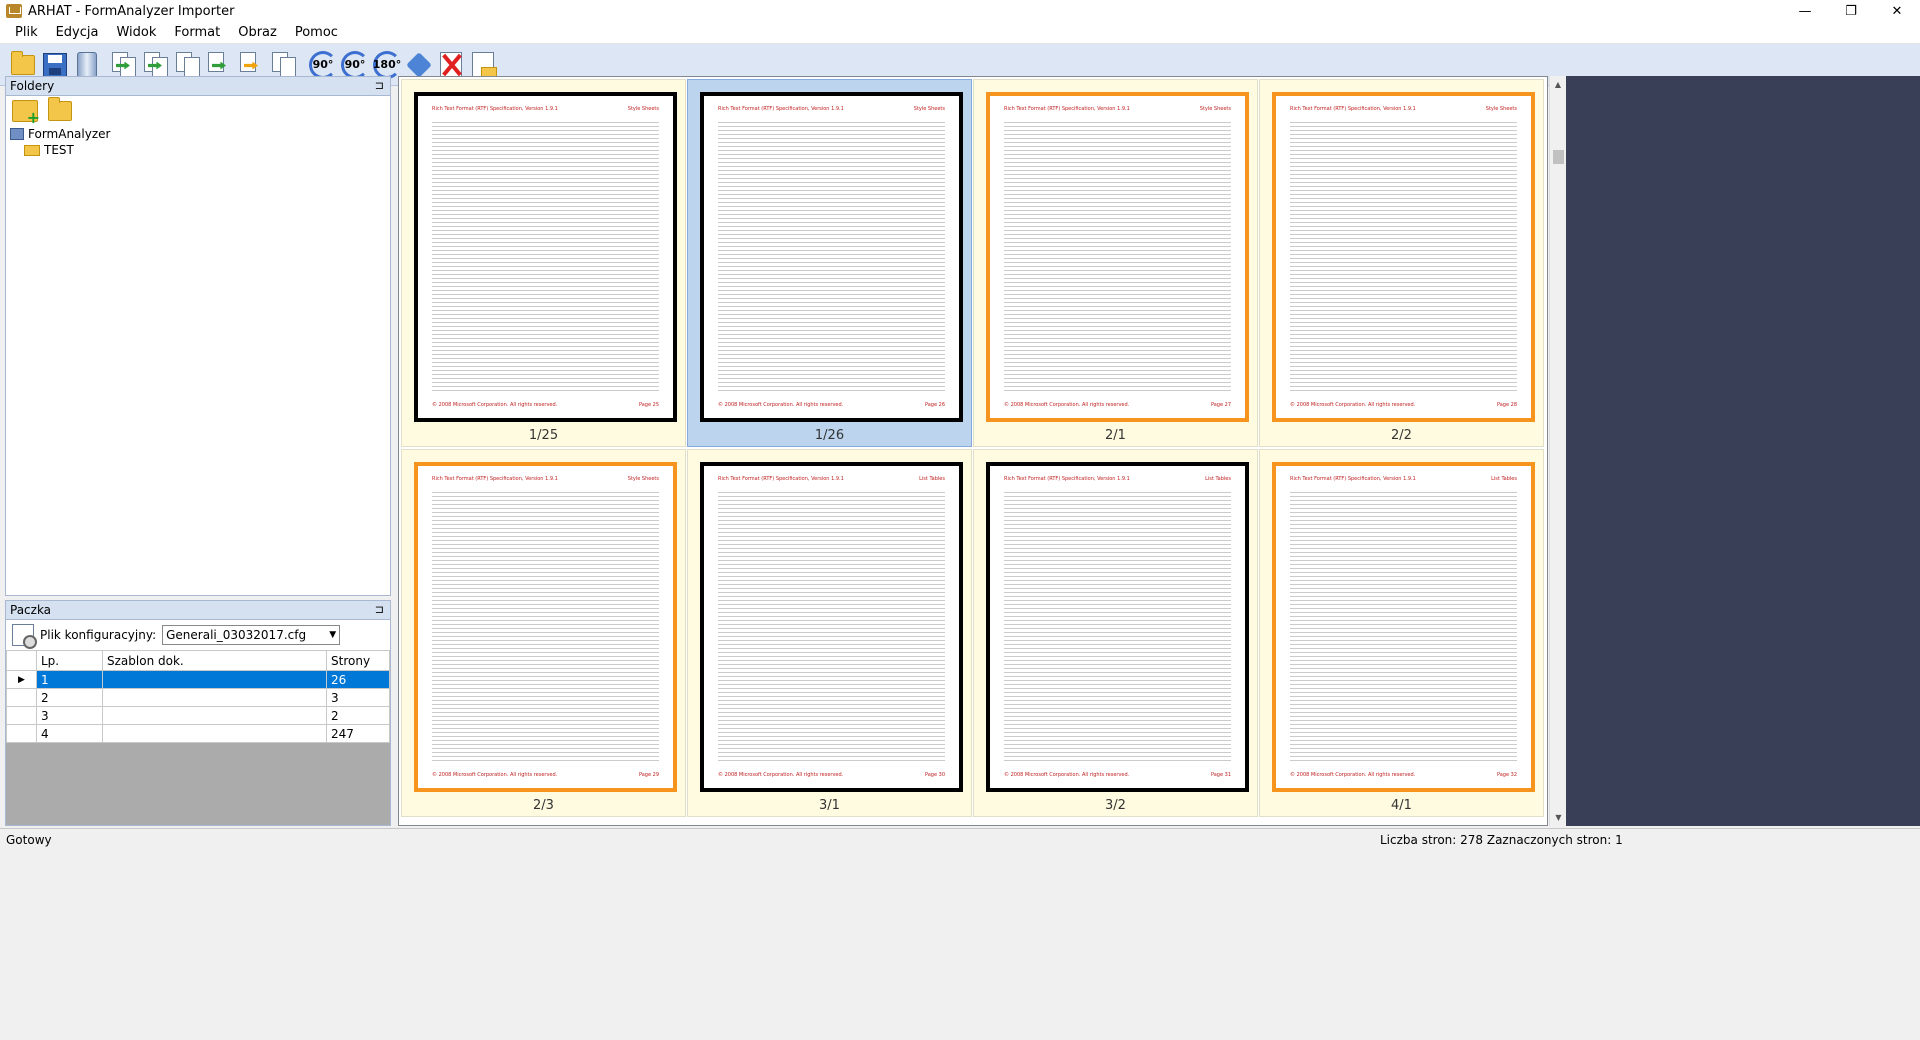 This screenshot has width=1920, height=1040. I want to click on table-row: 4 247, so click(198, 733).